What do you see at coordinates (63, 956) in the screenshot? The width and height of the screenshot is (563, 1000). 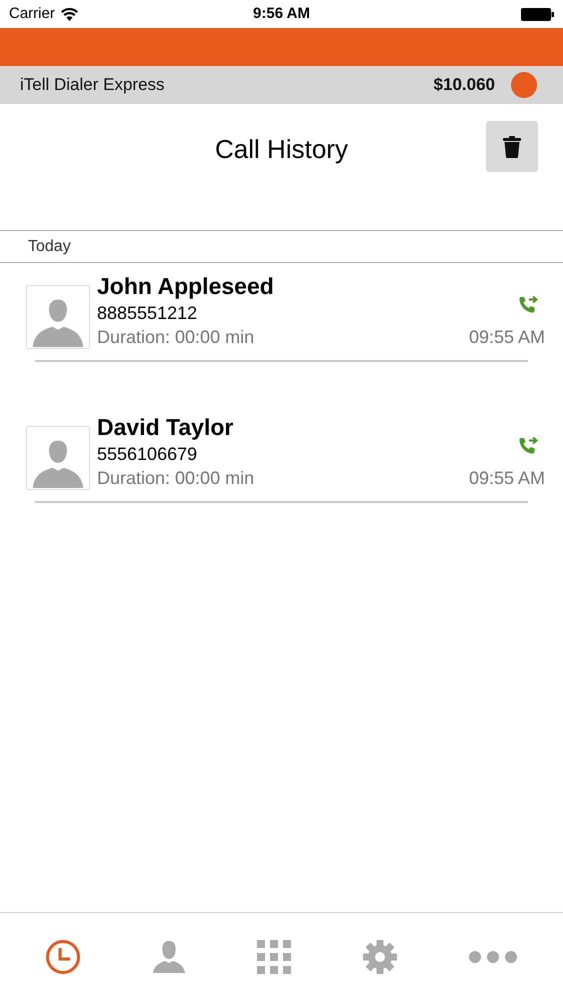 I see `clock-icon` at bounding box center [63, 956].